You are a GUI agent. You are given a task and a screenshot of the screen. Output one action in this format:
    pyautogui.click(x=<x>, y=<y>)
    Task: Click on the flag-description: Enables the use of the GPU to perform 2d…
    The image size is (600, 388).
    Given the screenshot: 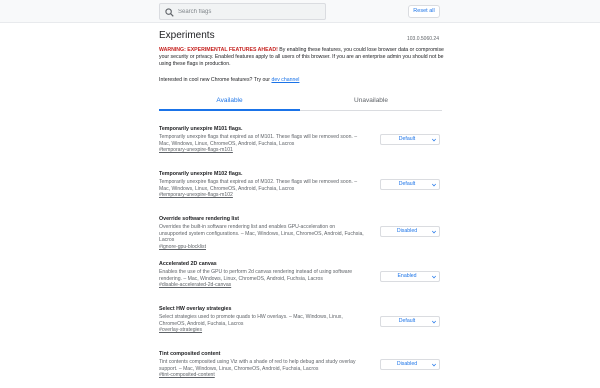 What is the action you would take?
    pyautogui.click(x=256, y=275)
    